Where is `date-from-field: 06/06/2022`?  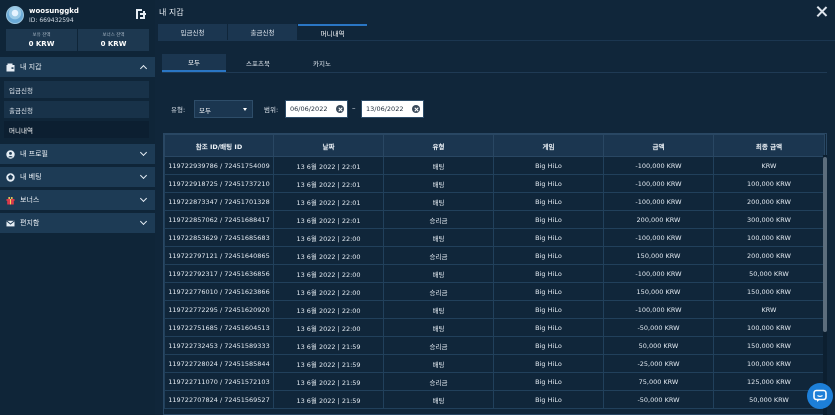 date-from-field: 06/06/2022 is located at coordinates (316, 109).